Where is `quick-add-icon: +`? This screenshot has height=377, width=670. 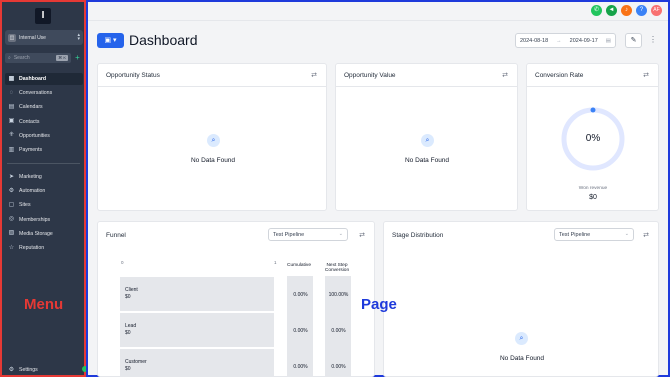 quick-add-icon: + is located at coordinates (77, 58).